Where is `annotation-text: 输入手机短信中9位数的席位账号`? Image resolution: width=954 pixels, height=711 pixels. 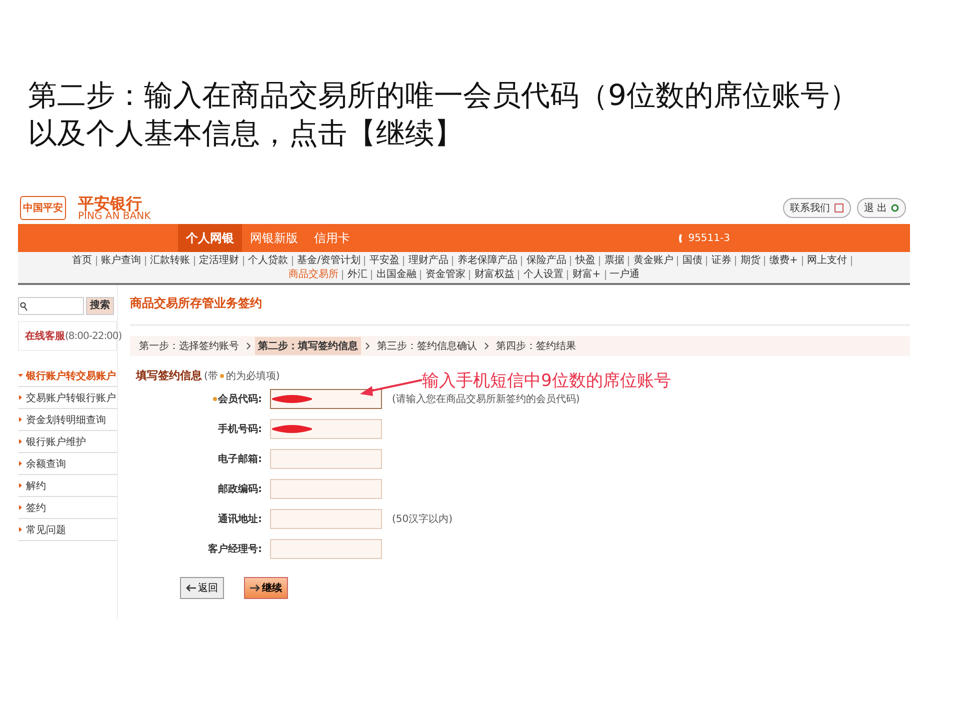
annotation-text: 输入手机短信中9位数的席位账号 is located at coordinates (546, 381).